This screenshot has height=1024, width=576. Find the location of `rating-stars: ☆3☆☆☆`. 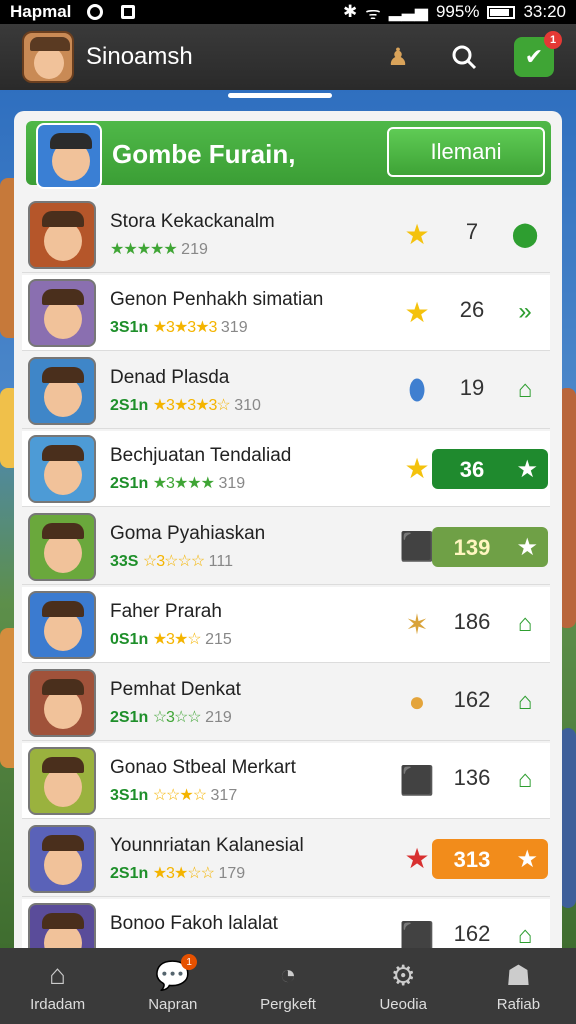

rating-stars: ☆3☆☆☆ is located at coordinates (173, 561).